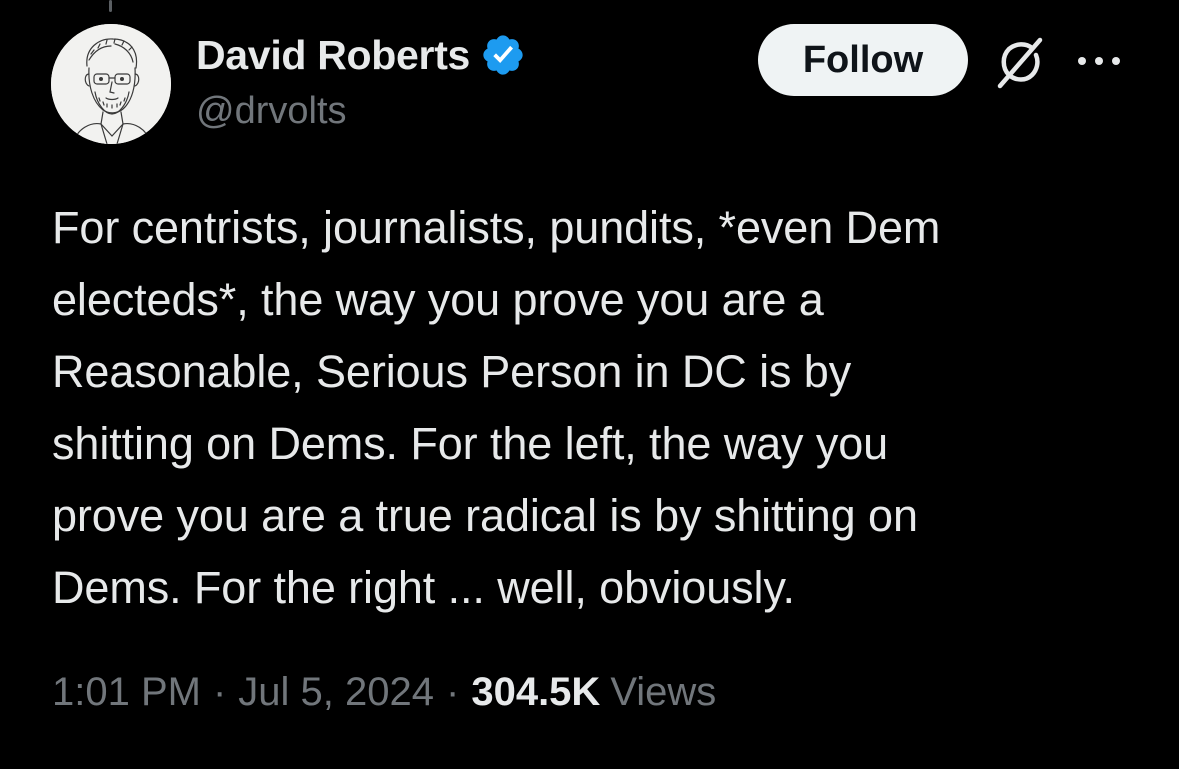 This screenshot has width=1179, height=769. What do you see at coordinates (503, 55) in the screenshot?
I see `verified-badge-icon` at bounding box center [503, 55].